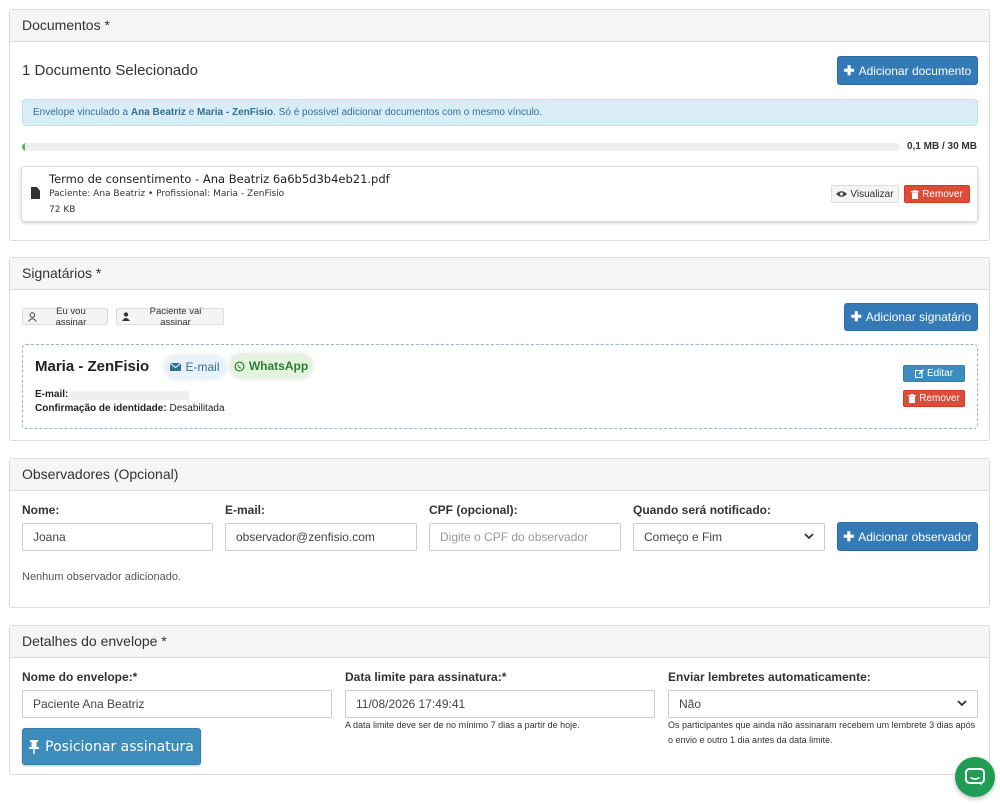 Image resolution: width=1000 pixels, height=804 pixels. What do you see at coordinates (80, 677) in the screenshot?
I see `envelope-name-label: Nome do envelope:*` at bounding box center [80, 677].